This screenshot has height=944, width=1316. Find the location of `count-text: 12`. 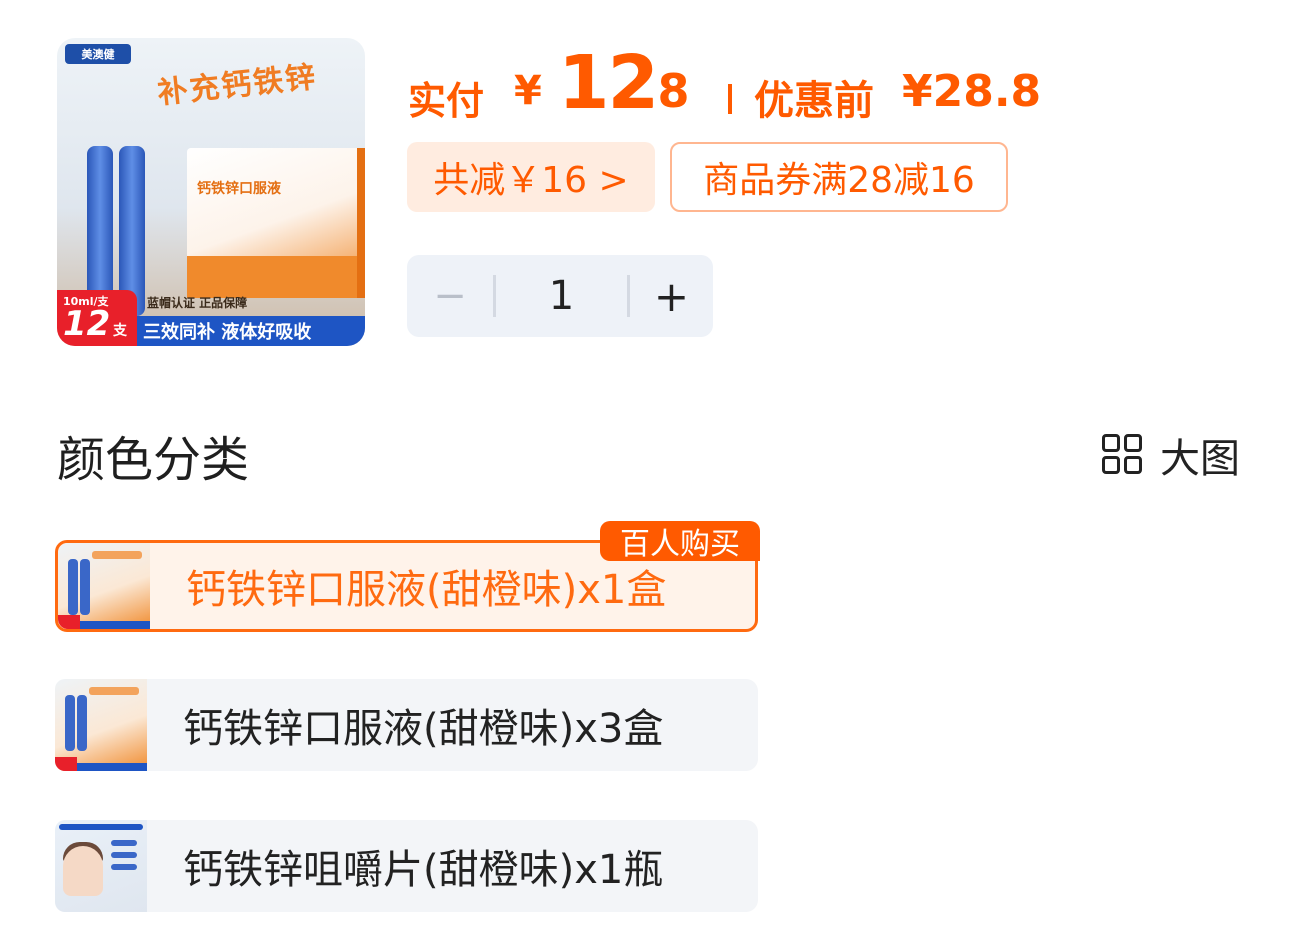

count-text: 12 is located at coordinates (87, 324).